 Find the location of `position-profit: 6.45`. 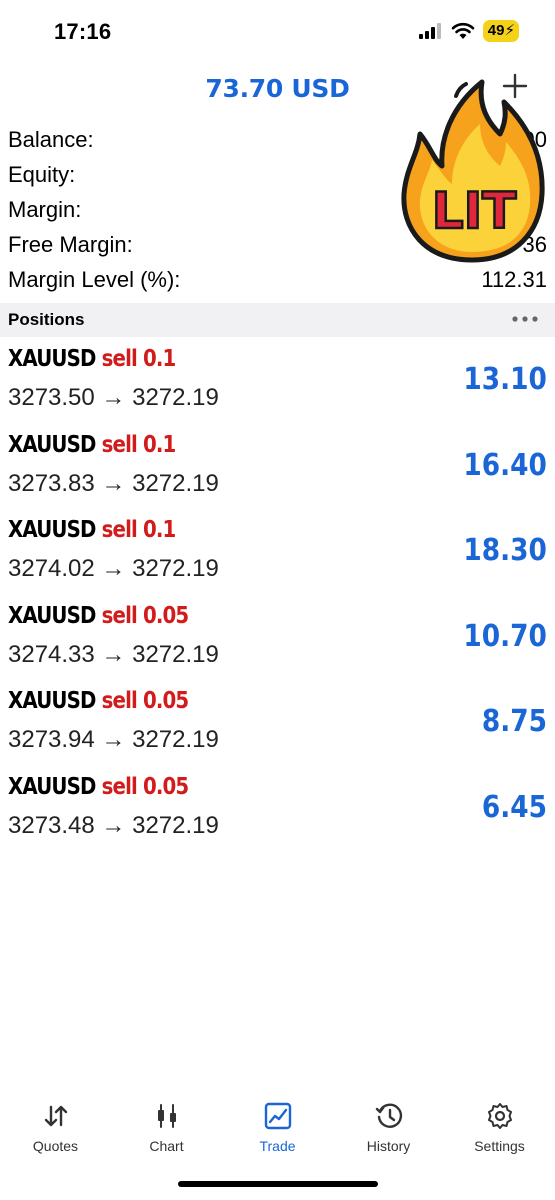

position-profit: 6.45 is located at coordinates (514, 807).